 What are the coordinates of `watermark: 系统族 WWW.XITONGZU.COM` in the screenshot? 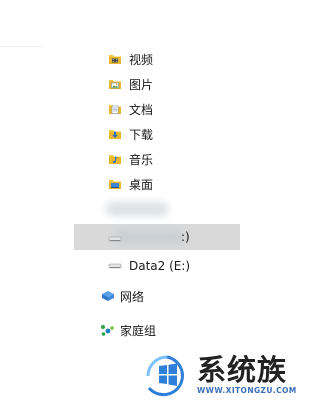 It's located at (218, 376).